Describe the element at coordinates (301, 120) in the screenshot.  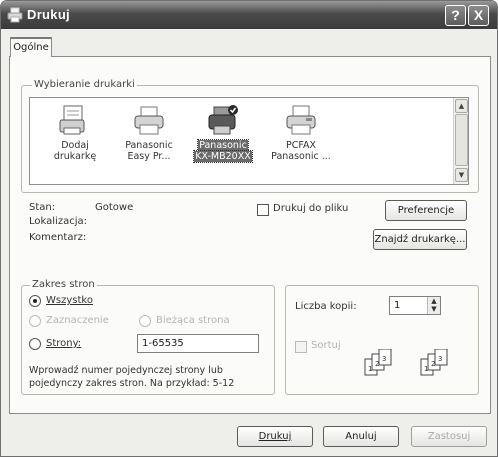
I see `fax-printer-icon` at that location.